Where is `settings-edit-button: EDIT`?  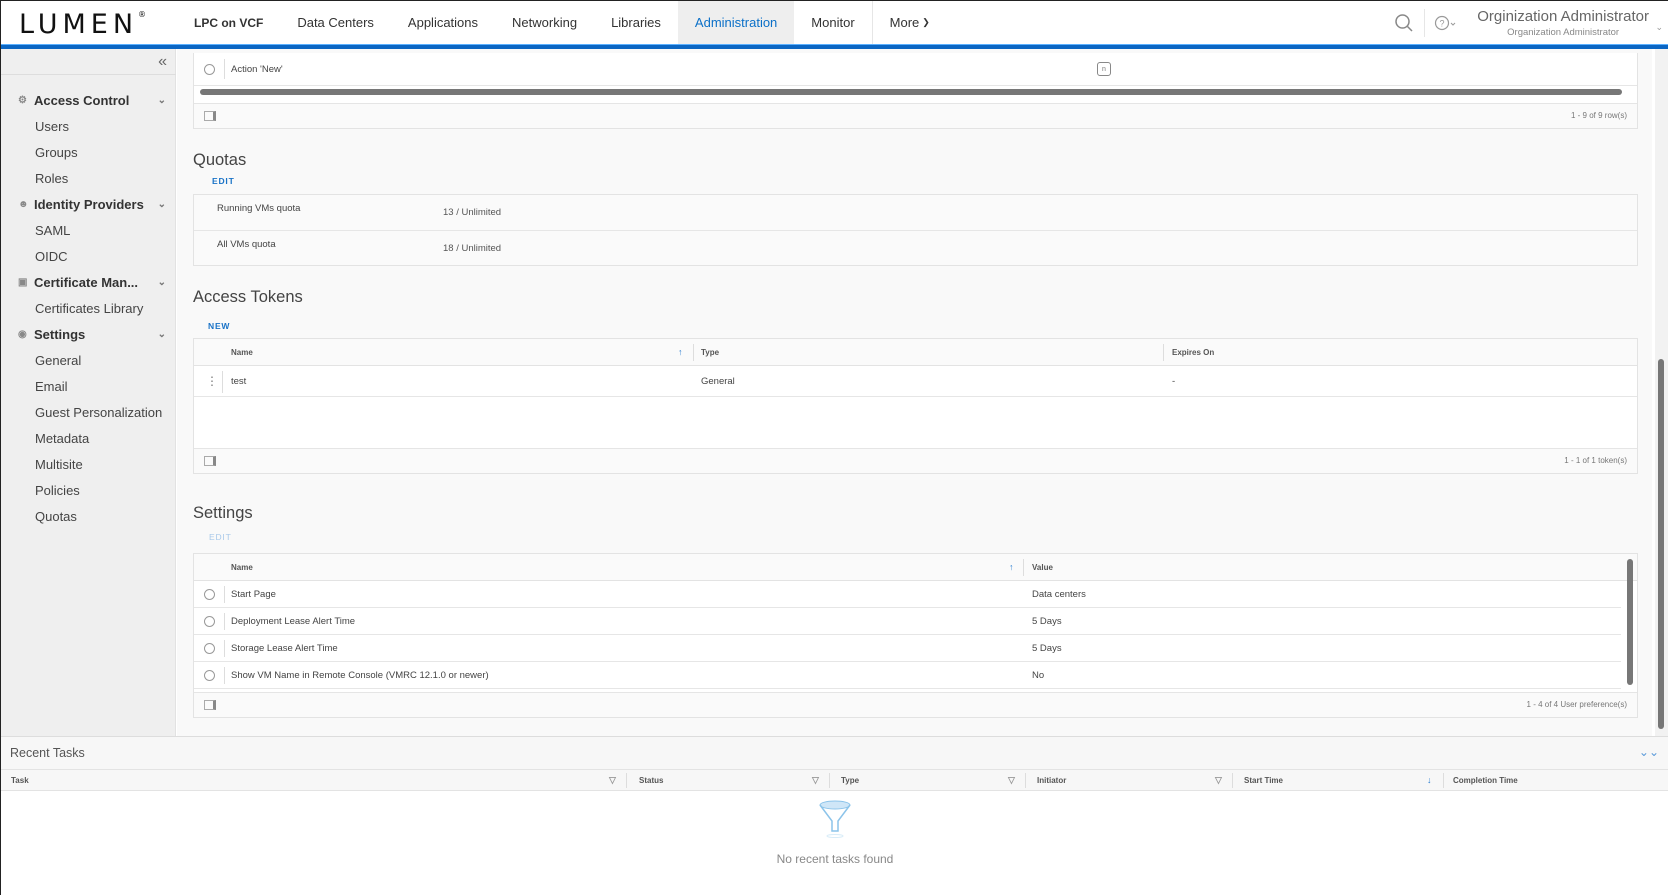
settings-edit-button: EDIT is located at coordinates (220, 537).